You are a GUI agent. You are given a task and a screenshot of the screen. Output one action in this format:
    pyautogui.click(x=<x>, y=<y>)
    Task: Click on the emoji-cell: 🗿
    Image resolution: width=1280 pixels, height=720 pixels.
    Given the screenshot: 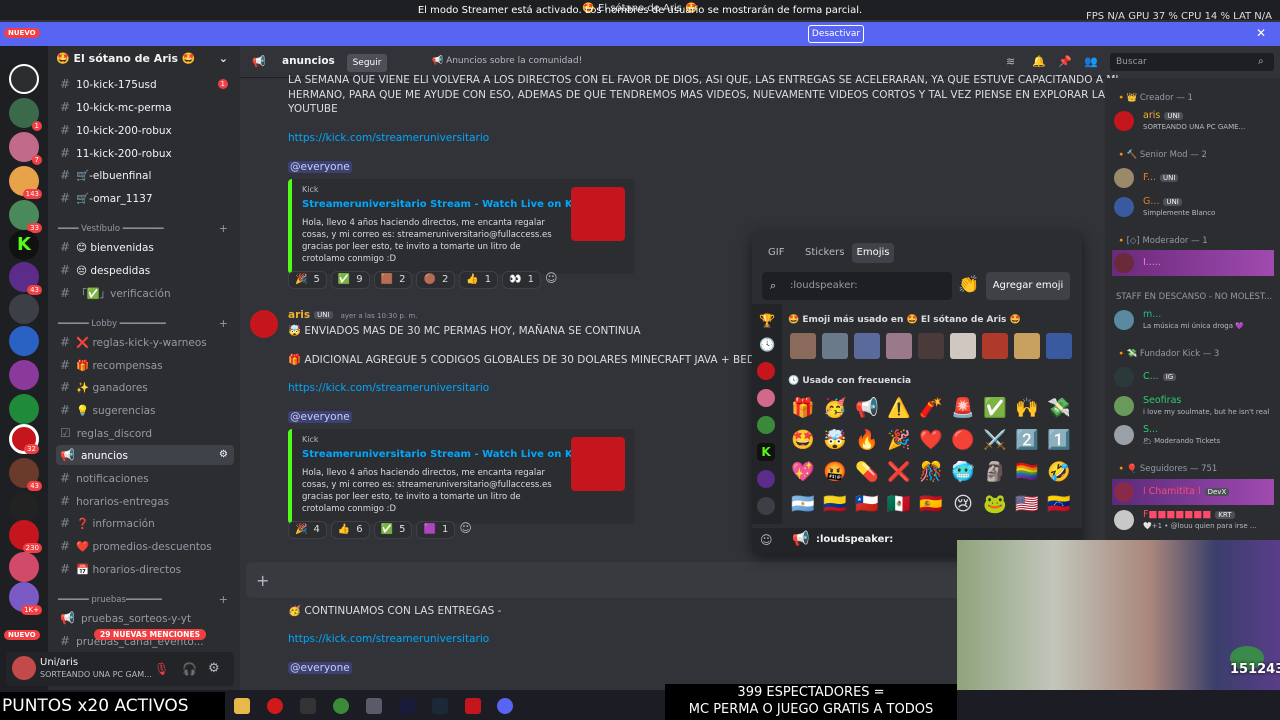 What is the action you would take?
    pyautogui.click(x=995, y=472)
    